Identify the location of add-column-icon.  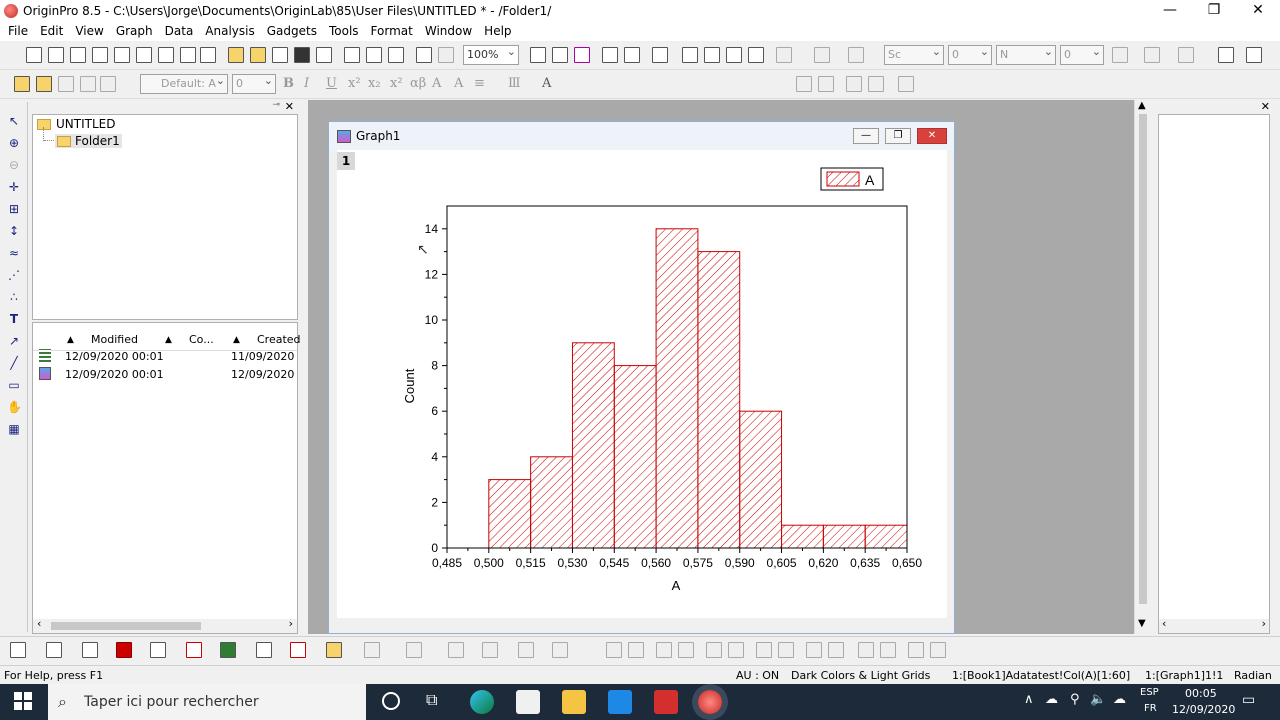
(784, 55).